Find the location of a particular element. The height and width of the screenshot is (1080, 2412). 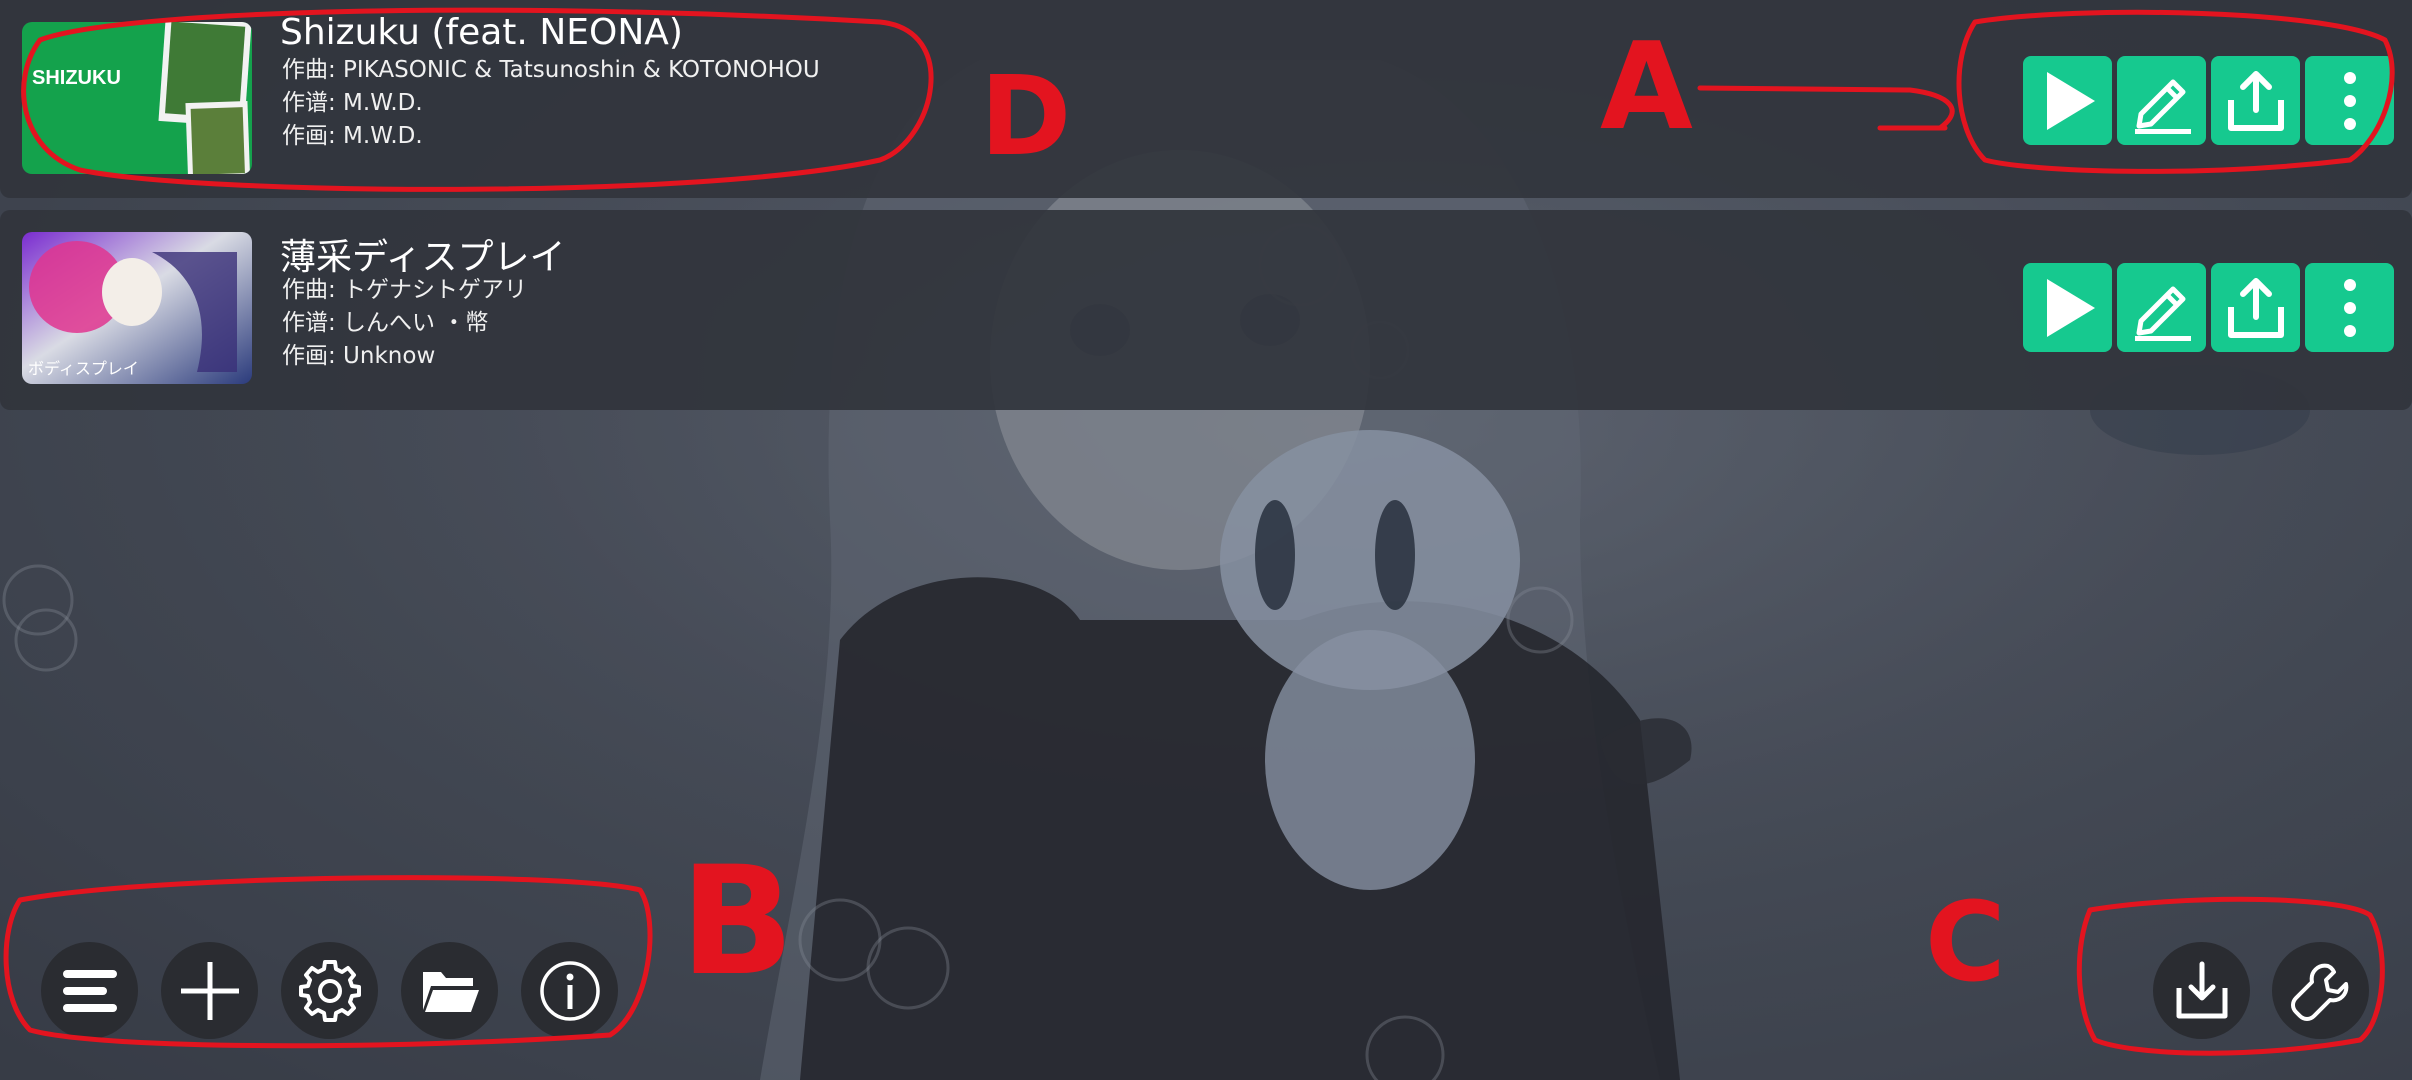

song-title: 薄采ディスプレイ is located at coordinates (423, 257).